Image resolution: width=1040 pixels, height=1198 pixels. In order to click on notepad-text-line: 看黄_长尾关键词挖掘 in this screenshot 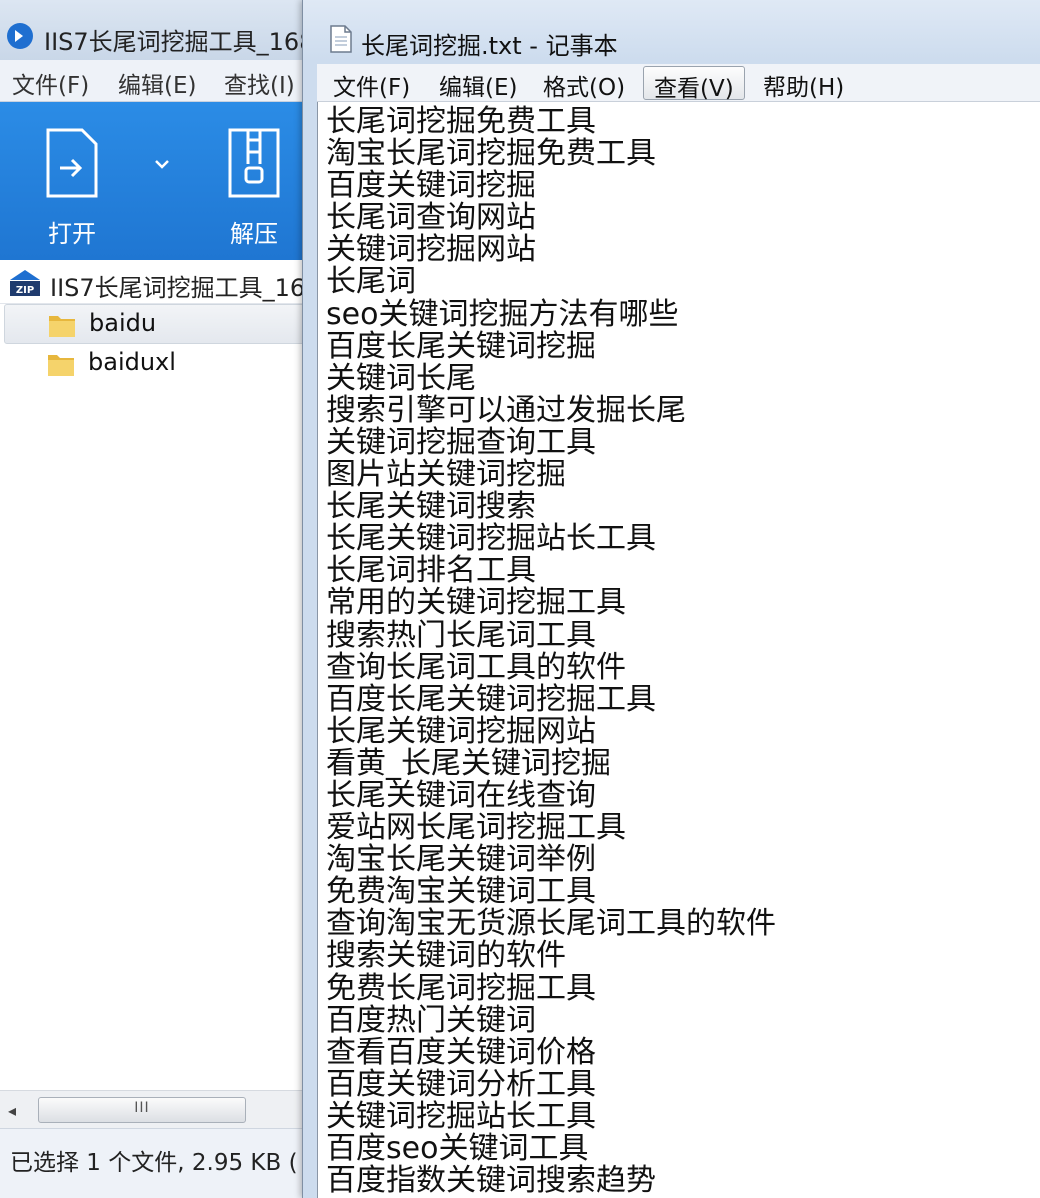, I will do `click(468, 763)`.